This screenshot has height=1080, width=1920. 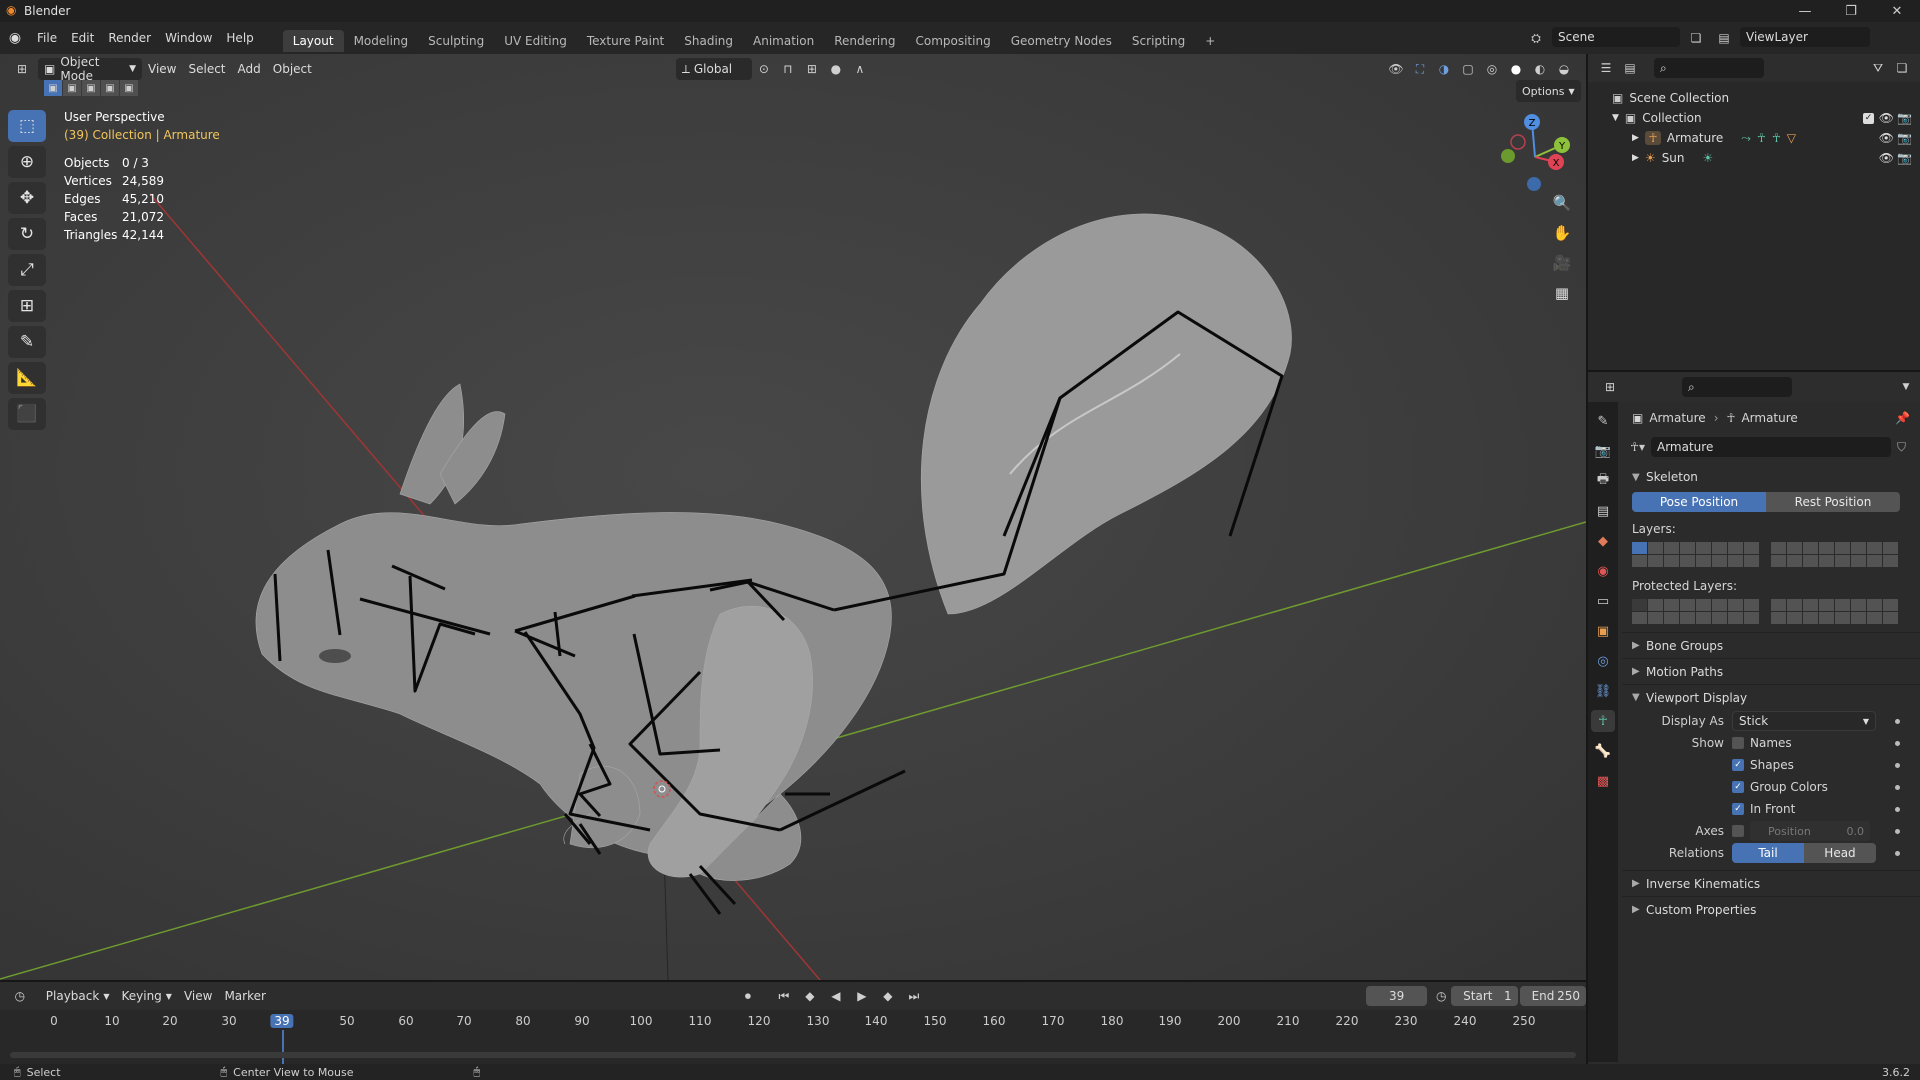 I want to click on output-tab-icon: 🖶, so click(x=1603, y=481).